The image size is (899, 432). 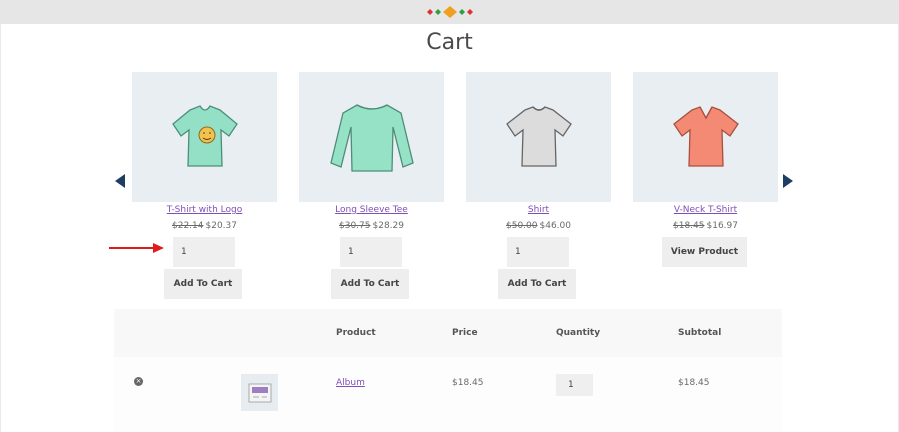 I want to click on cart-item-price: $18.45, so click(x=468, y=383).